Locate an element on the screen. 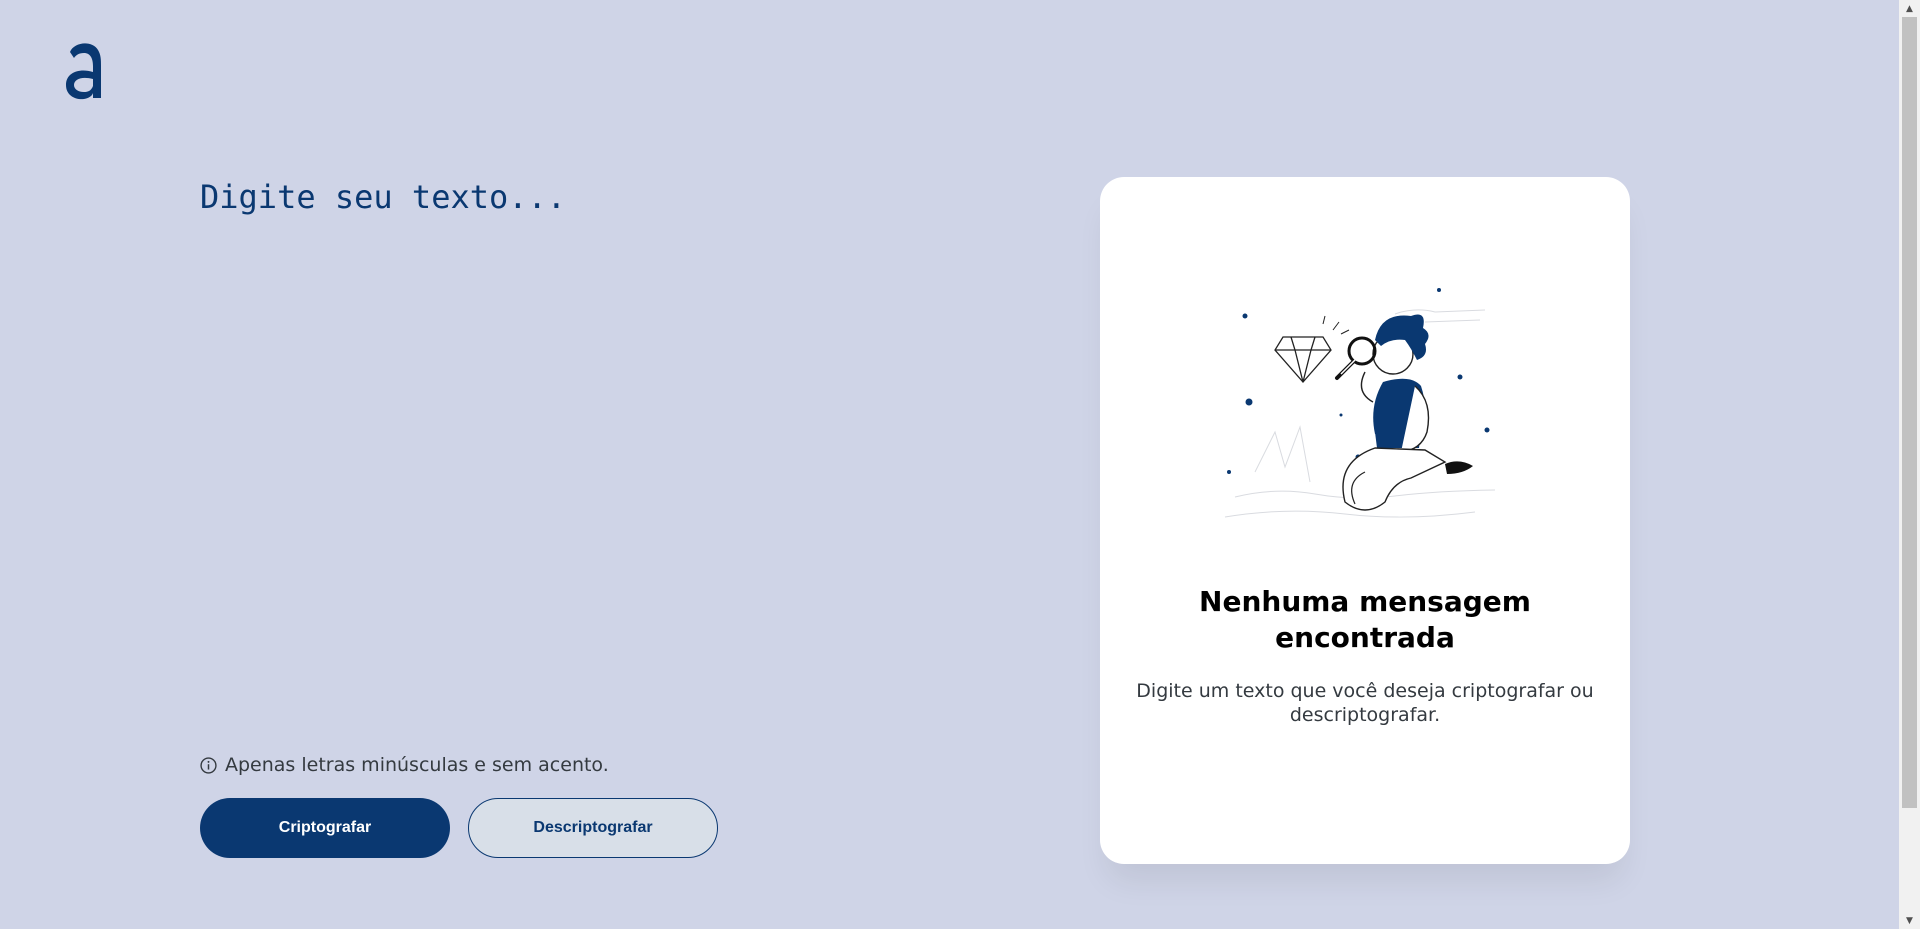  input-hint: Apenas letras minúsculas e sem acento. is located at coordinates (404, 765).